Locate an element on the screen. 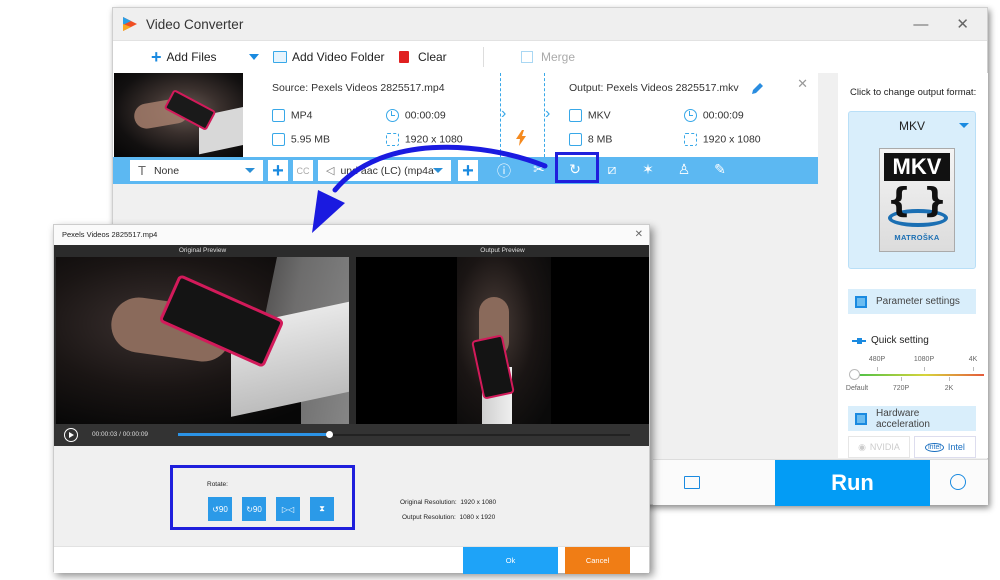  add-video-folder-label: Add Video Folder is located at coordinates (338, 57).